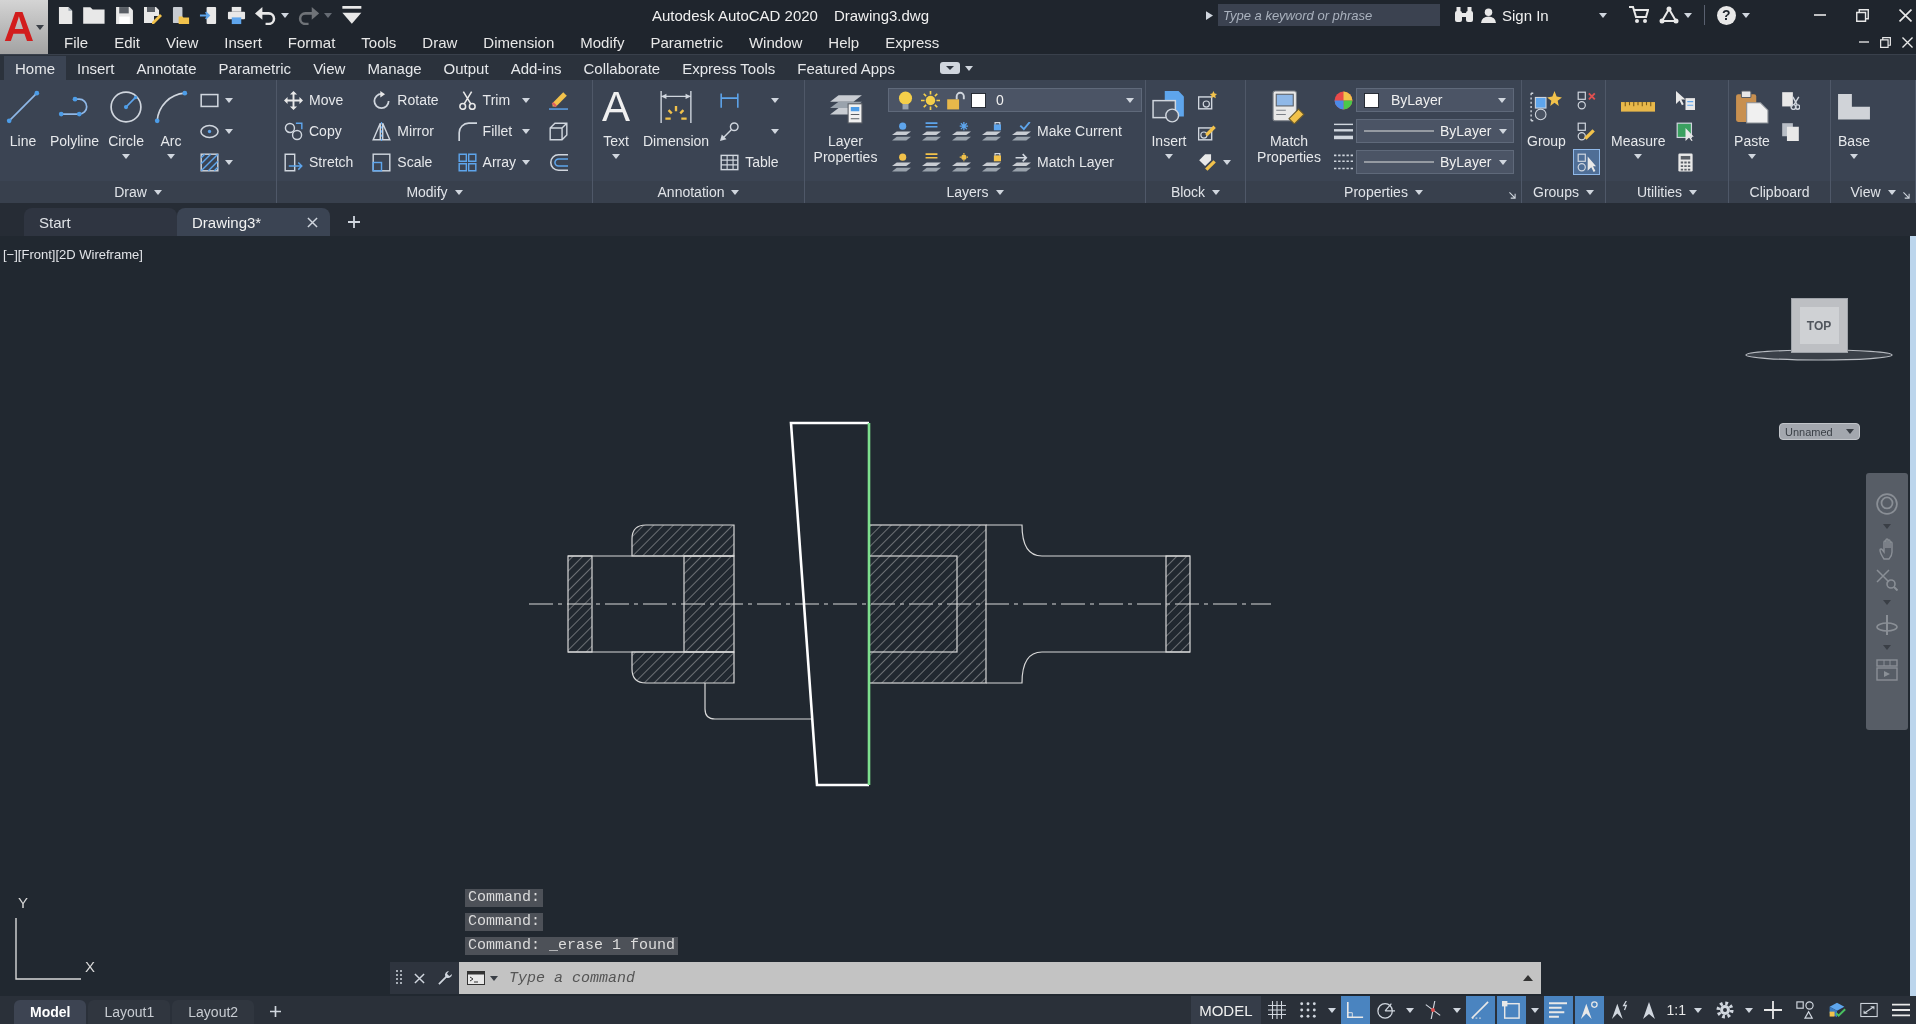 This screenshot has height=1024, width=1916. Describe the element at coordinates (405, 100) in the screenshot. I see `ribbon-tool-button: Rotate` at that location.